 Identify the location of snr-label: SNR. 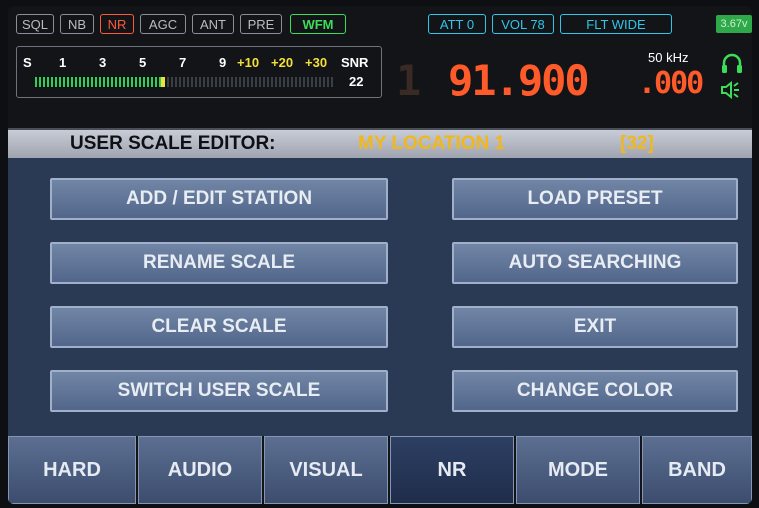
(355, 62).